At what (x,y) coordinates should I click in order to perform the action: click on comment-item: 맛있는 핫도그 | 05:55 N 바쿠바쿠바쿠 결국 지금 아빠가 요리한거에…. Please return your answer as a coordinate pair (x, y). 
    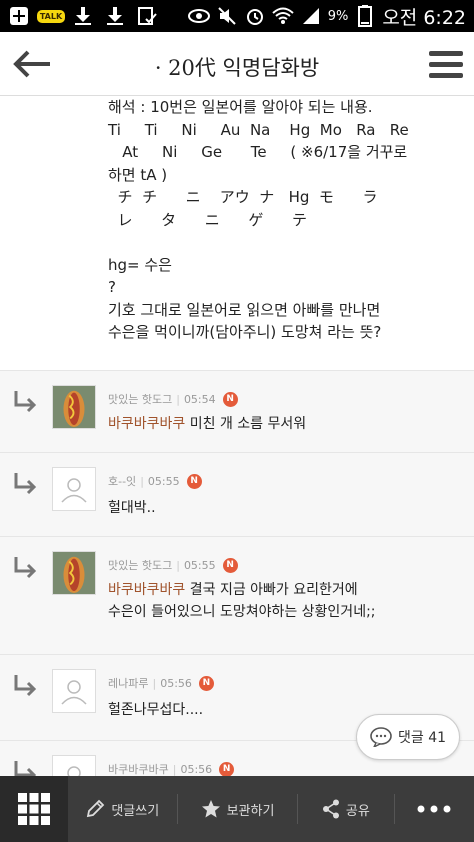
    Looking at the image, I should click on (237, 595).